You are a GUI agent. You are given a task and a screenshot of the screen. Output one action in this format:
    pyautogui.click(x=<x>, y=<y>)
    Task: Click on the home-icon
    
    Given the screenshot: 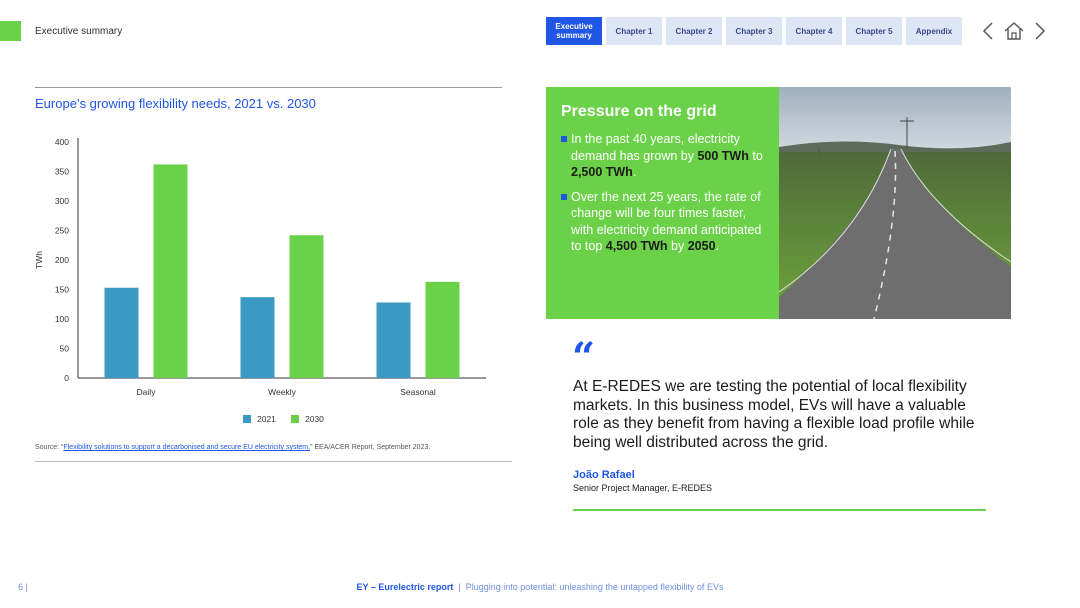 What is the action you would take?
    pyautogui.click(x=1014, y=31)
    